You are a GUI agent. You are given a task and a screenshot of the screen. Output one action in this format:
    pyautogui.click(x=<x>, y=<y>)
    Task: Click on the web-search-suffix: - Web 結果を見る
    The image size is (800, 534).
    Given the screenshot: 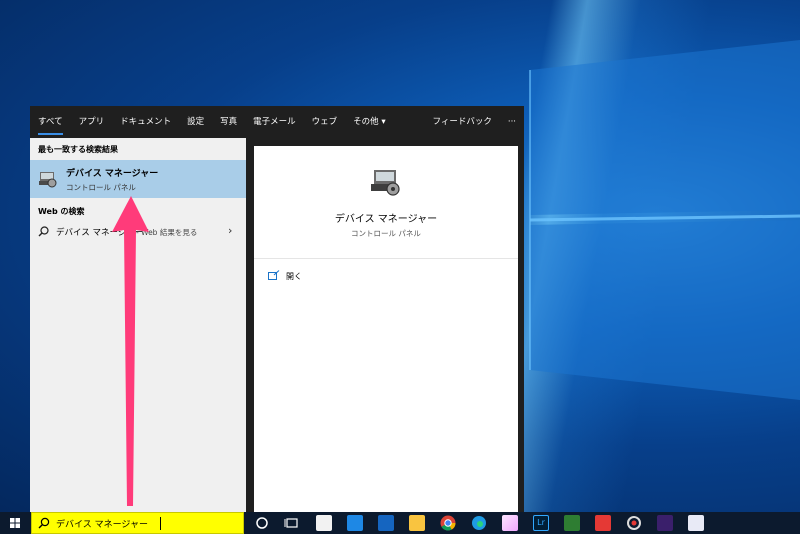 What is the action you would take?
    pyautogui.click(x=167, y=232)
    